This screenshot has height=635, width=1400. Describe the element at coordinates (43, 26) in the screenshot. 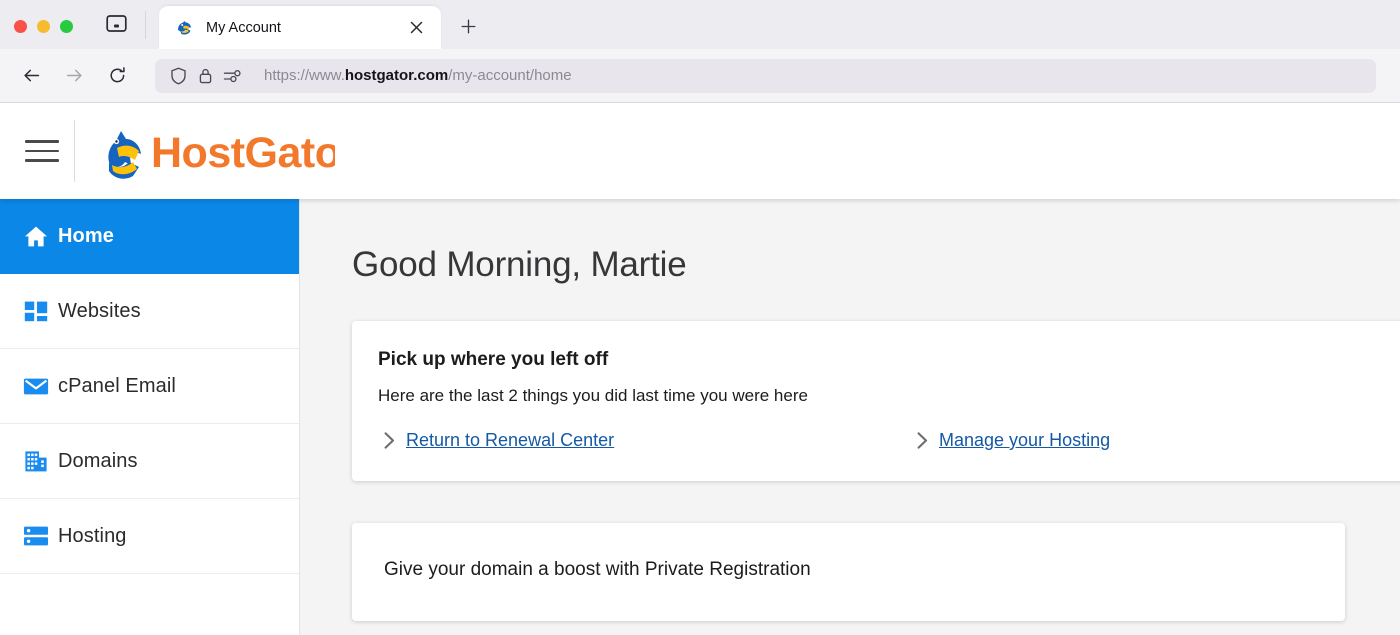

I see `minimize-window-button` at that location.